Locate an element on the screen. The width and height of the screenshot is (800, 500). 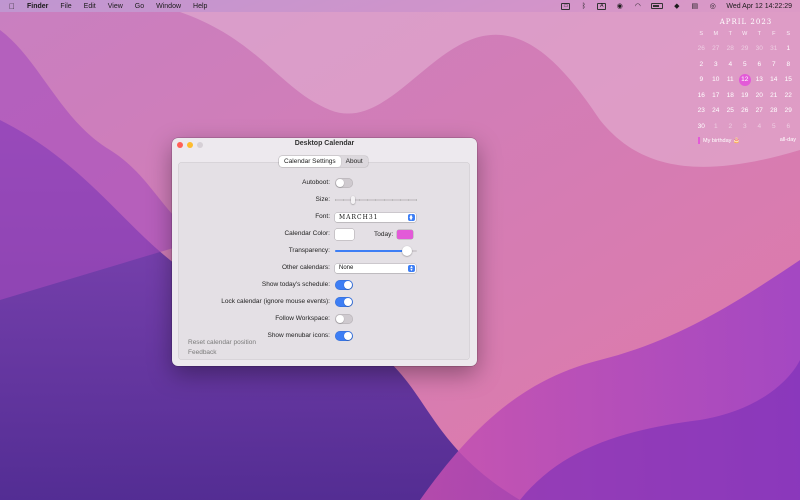
calendar-color-well is located at coordinates (344, 234).